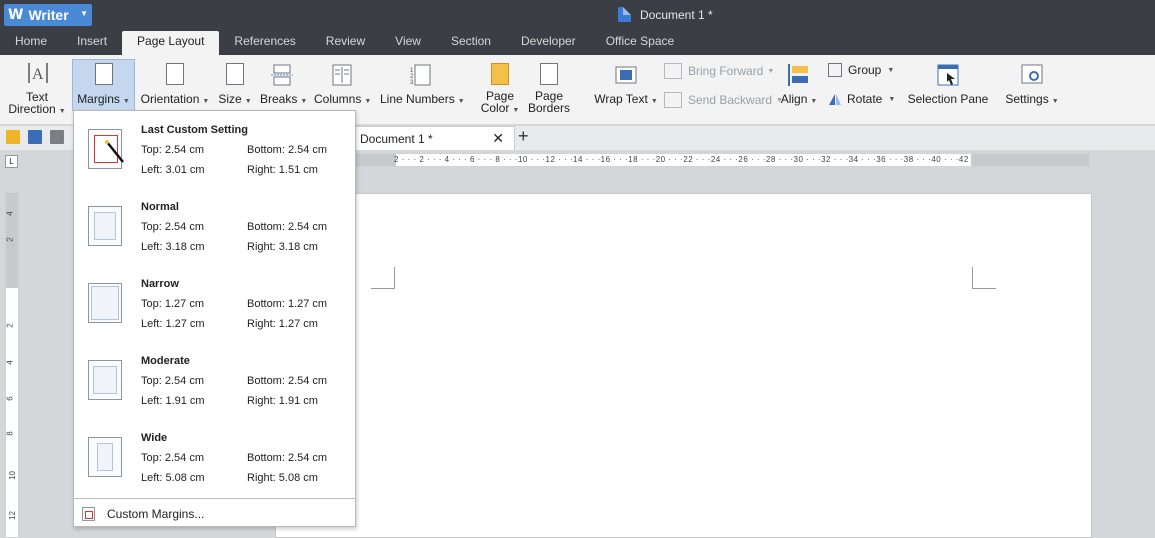  Describe the element at coordinates (345, 43) in the screenshot. I see `tab-review: Review` at that location.